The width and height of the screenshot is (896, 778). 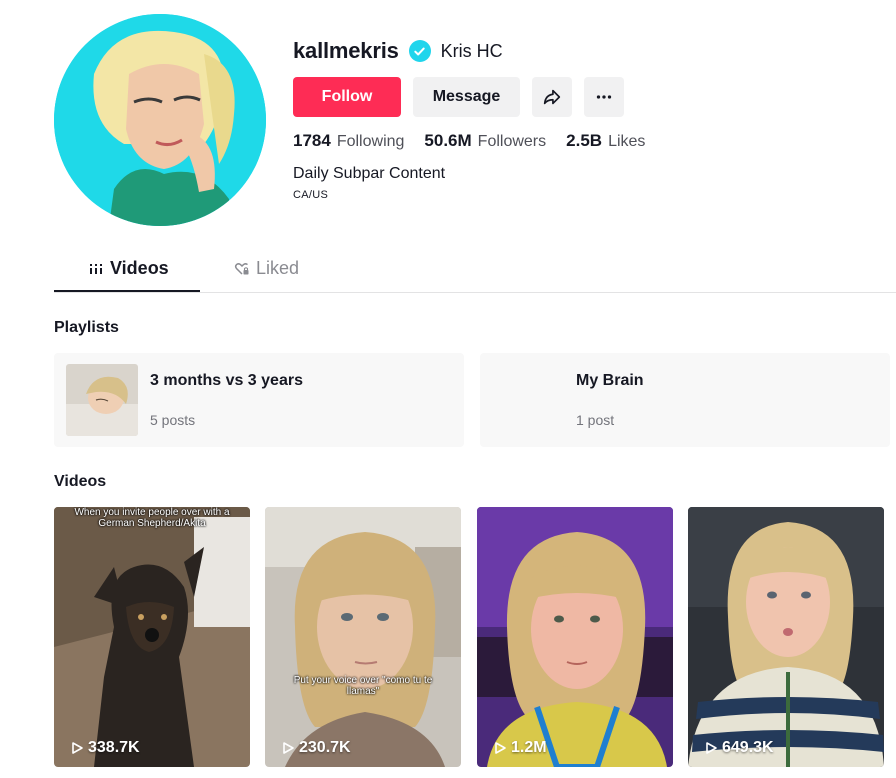 I want to click on more-button, so click(x=604, y=97).